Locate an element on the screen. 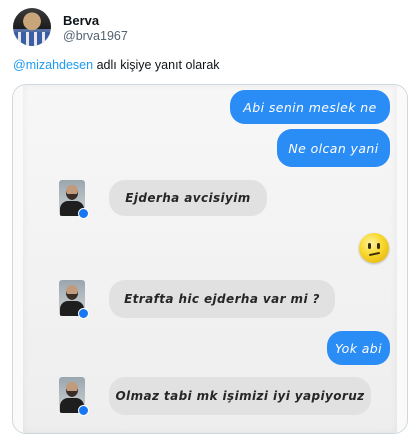 This screenshot has height=441, width=420. neutral-face-icon is located at coordinates (374, 248).